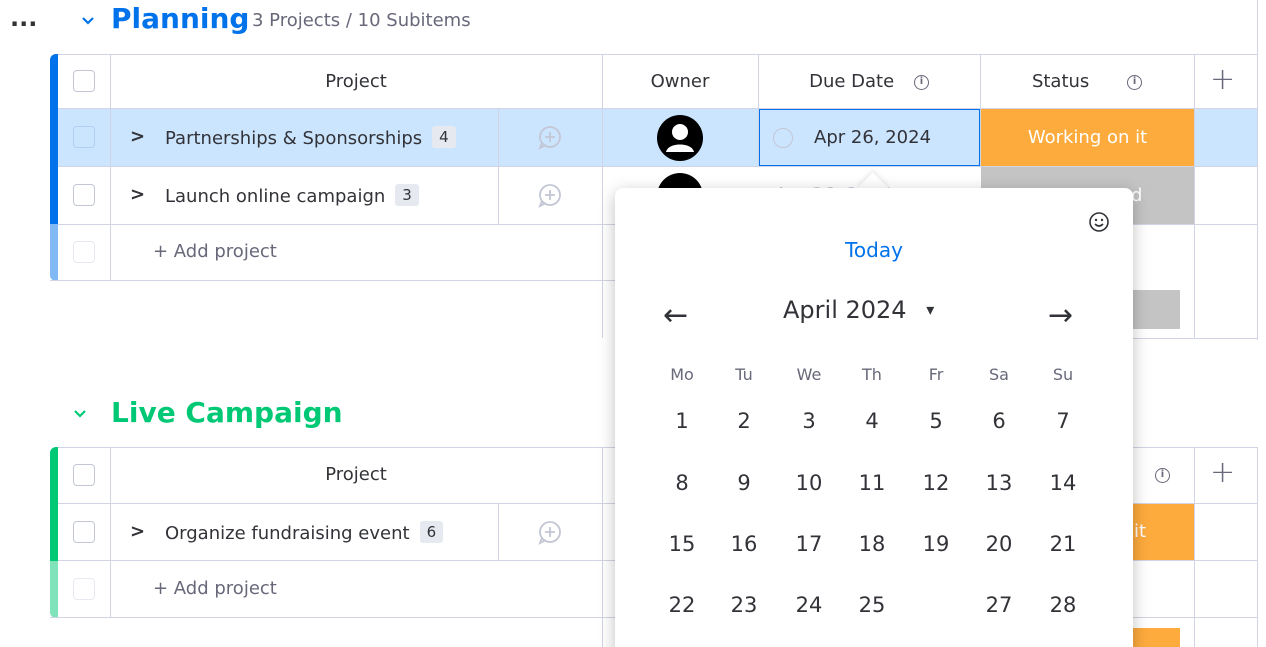 The width and height of the screenshot is (1266, 647). I want to click on next-month-button: →, so click(1060, 315).